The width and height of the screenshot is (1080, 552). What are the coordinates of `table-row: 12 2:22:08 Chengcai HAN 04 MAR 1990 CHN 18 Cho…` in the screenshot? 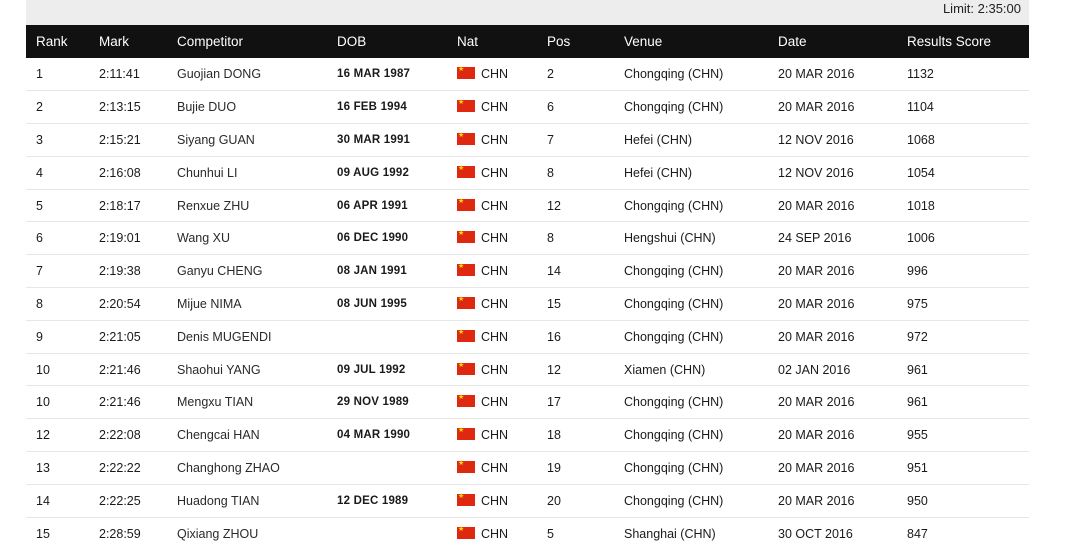 It's located at (527, 435).